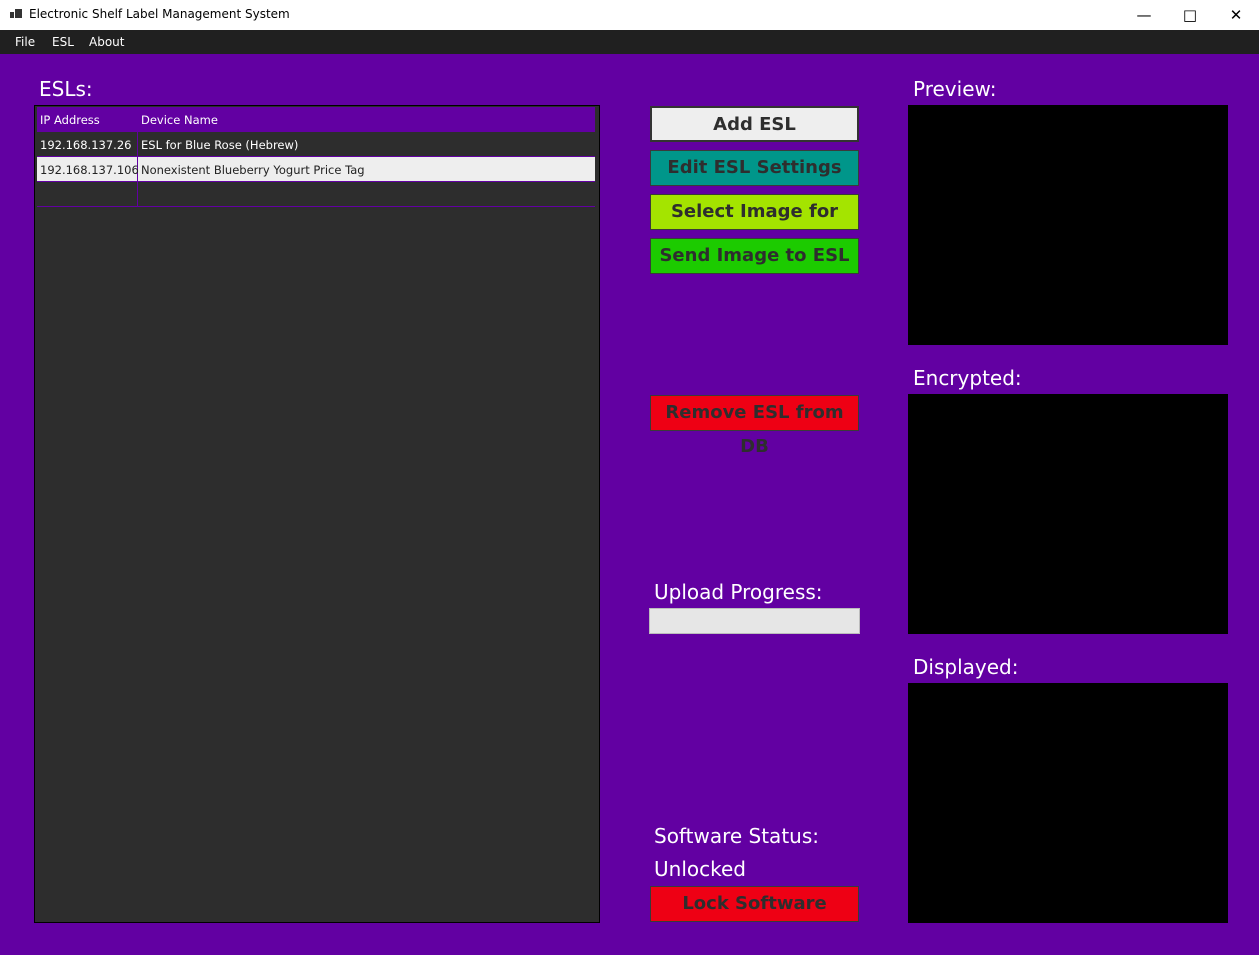  Describe the element at coordinates (700, 869) in the screenshot. I see `software-status-value: Unlocked` at that location.